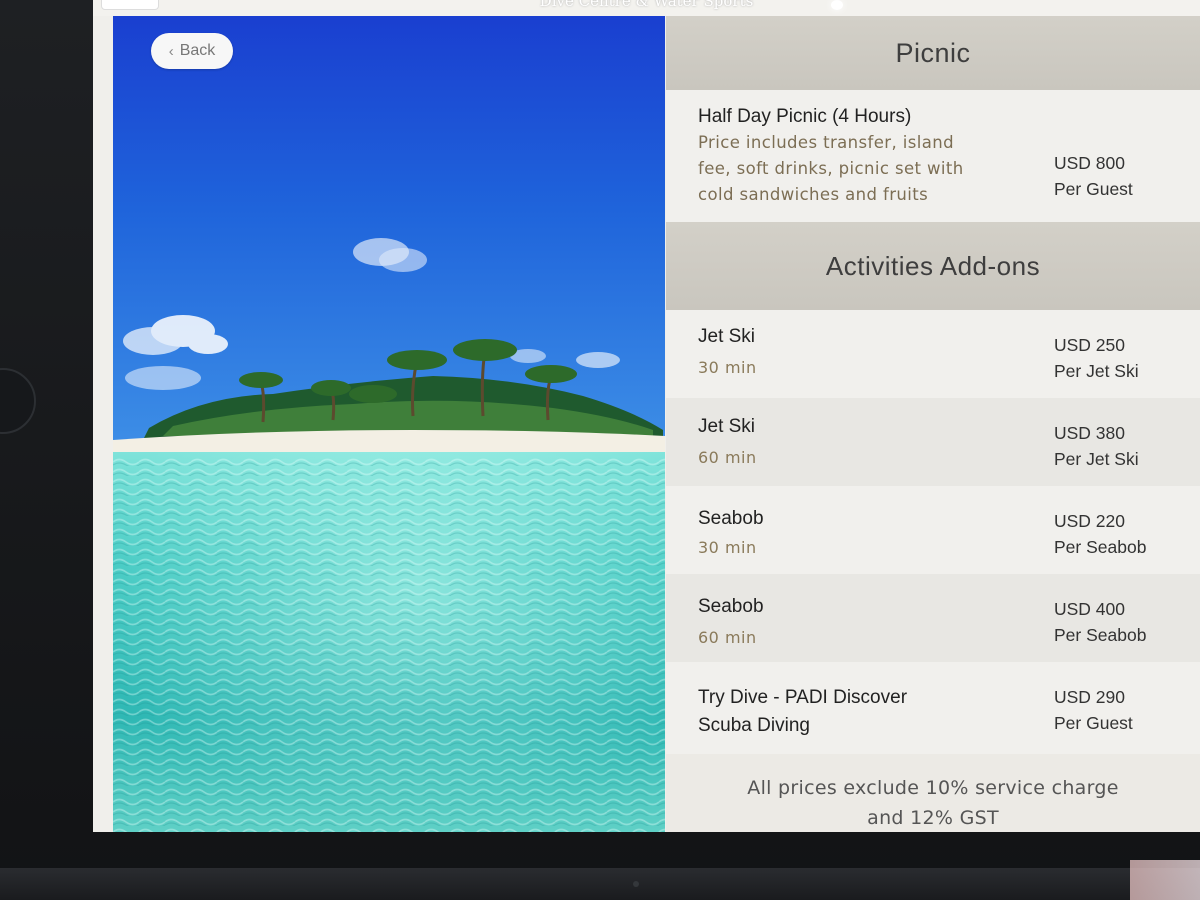 This screenshot has height=900, width=1200. Describe the element at coordinates (826, 142) in the screenshot. I see `description-line: Price includes transfer, island` at that location.